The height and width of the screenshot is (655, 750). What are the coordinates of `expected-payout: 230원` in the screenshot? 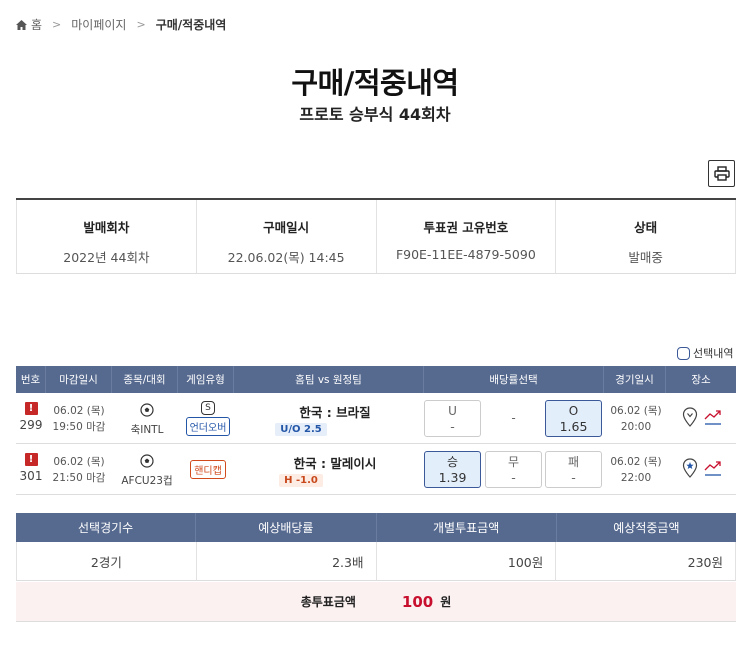 It's located at (646, 561).